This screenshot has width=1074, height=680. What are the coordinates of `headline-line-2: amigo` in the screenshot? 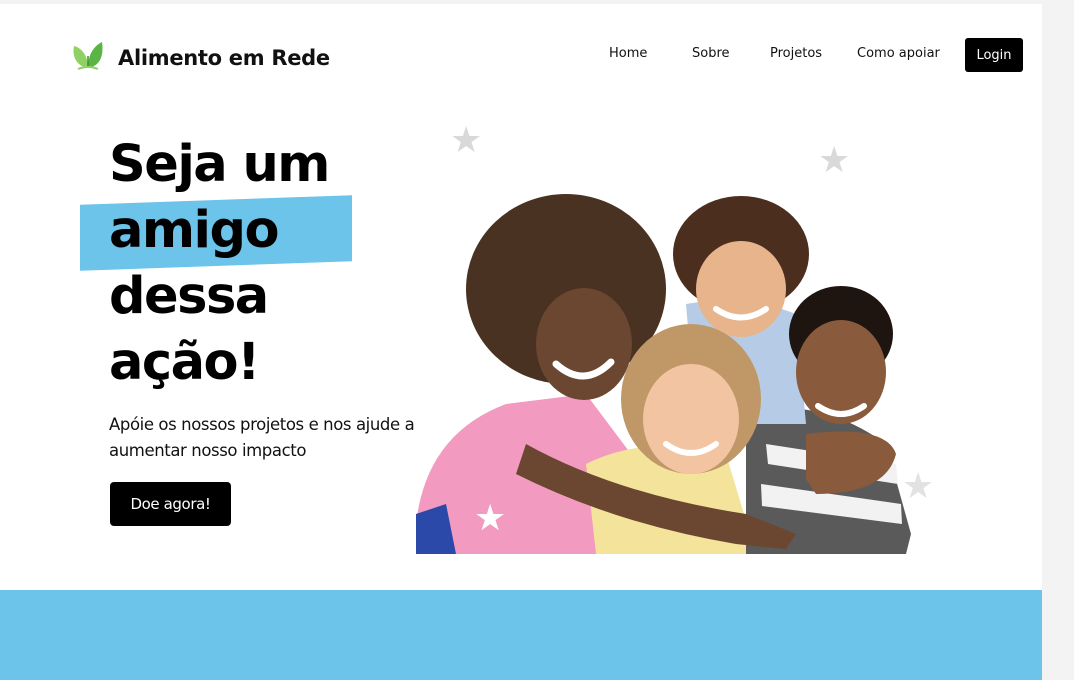 It's located at (194, 230).